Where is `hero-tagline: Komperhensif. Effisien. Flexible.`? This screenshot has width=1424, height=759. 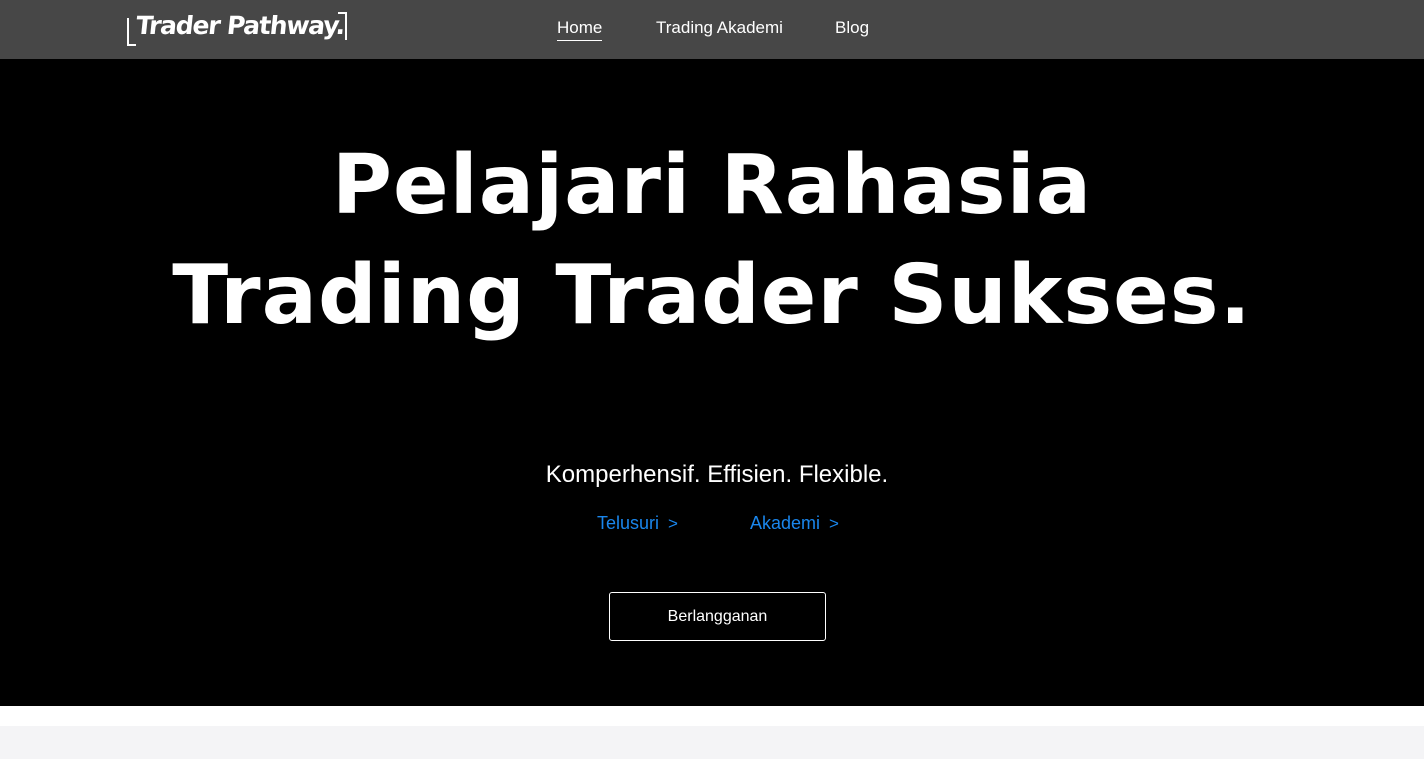 hero-tagline: Komperhensif. Effisien. Flexible. is located at coordinates (717, 474).